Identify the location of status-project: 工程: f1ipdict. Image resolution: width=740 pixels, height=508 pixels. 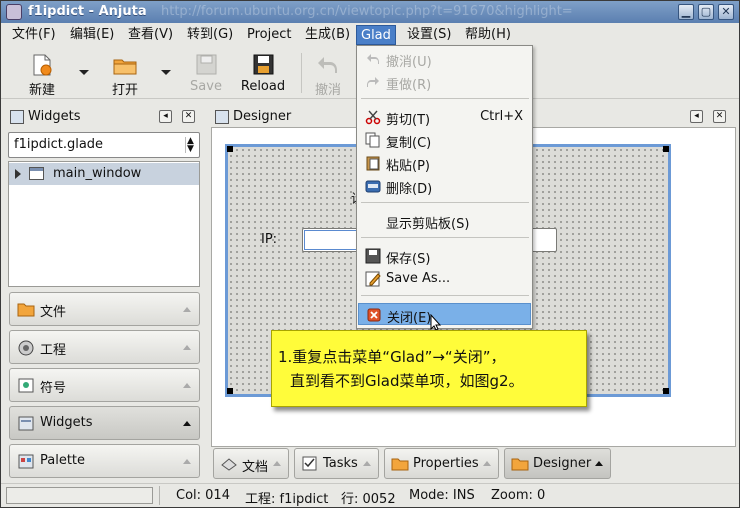
(287, 499).